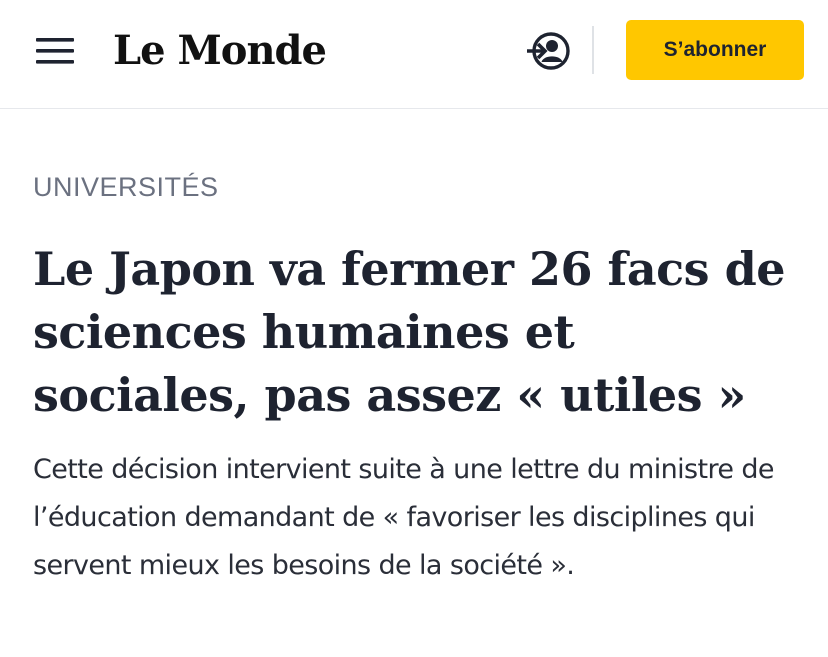 The height and width of the screenshot is (657, 828). I want to click on section-label: UNIVERSITÉS, so click(126, 187).